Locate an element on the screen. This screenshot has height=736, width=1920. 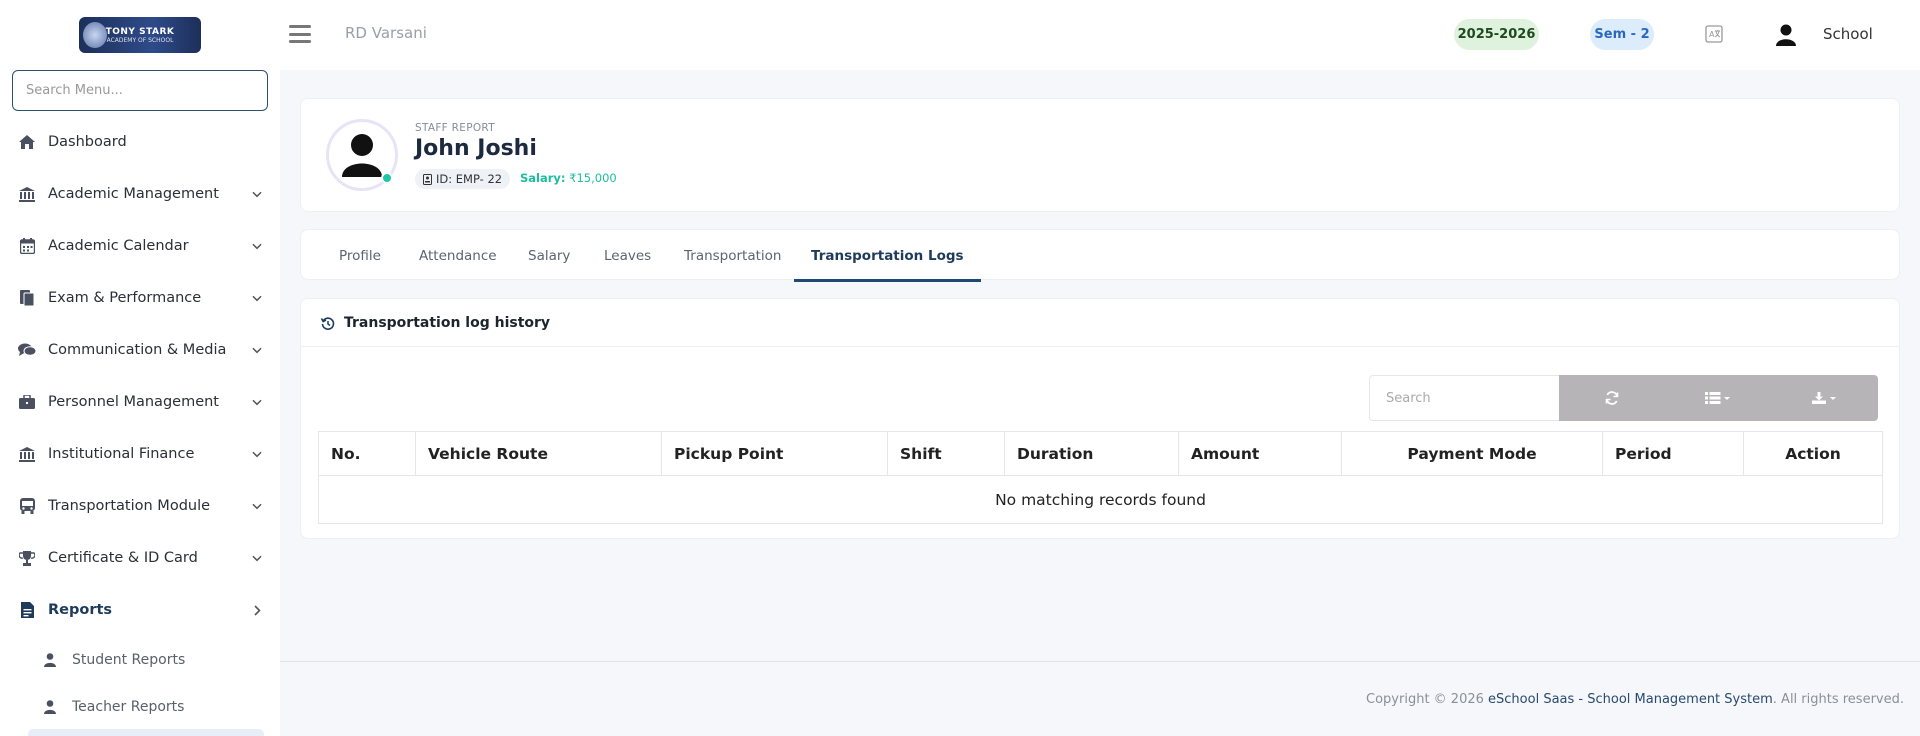
empty-table-message: No matching records found is located at coordinates (1100, 499).